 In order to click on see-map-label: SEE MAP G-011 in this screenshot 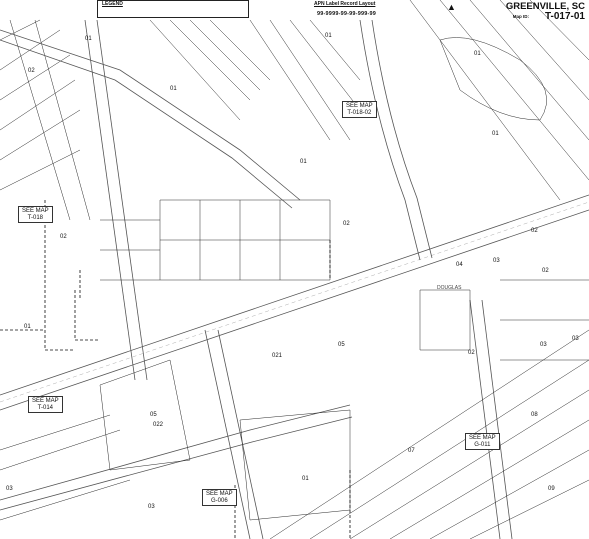, I will do `click(482, 441)`.